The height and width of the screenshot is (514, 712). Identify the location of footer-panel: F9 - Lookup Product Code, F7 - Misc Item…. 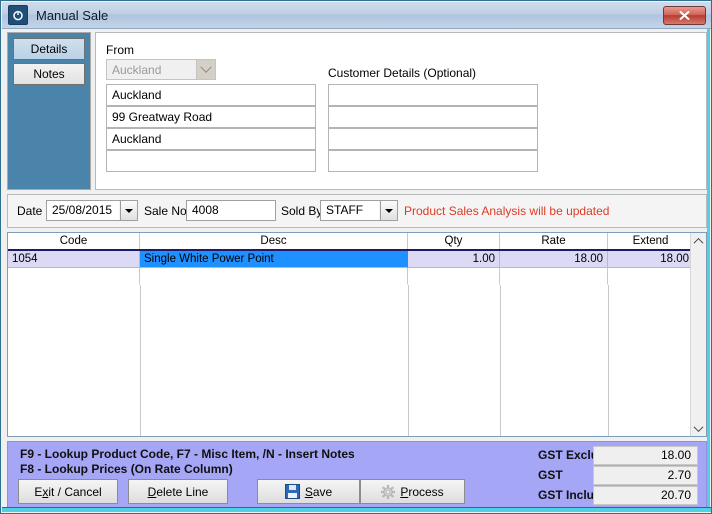
(357, 474).